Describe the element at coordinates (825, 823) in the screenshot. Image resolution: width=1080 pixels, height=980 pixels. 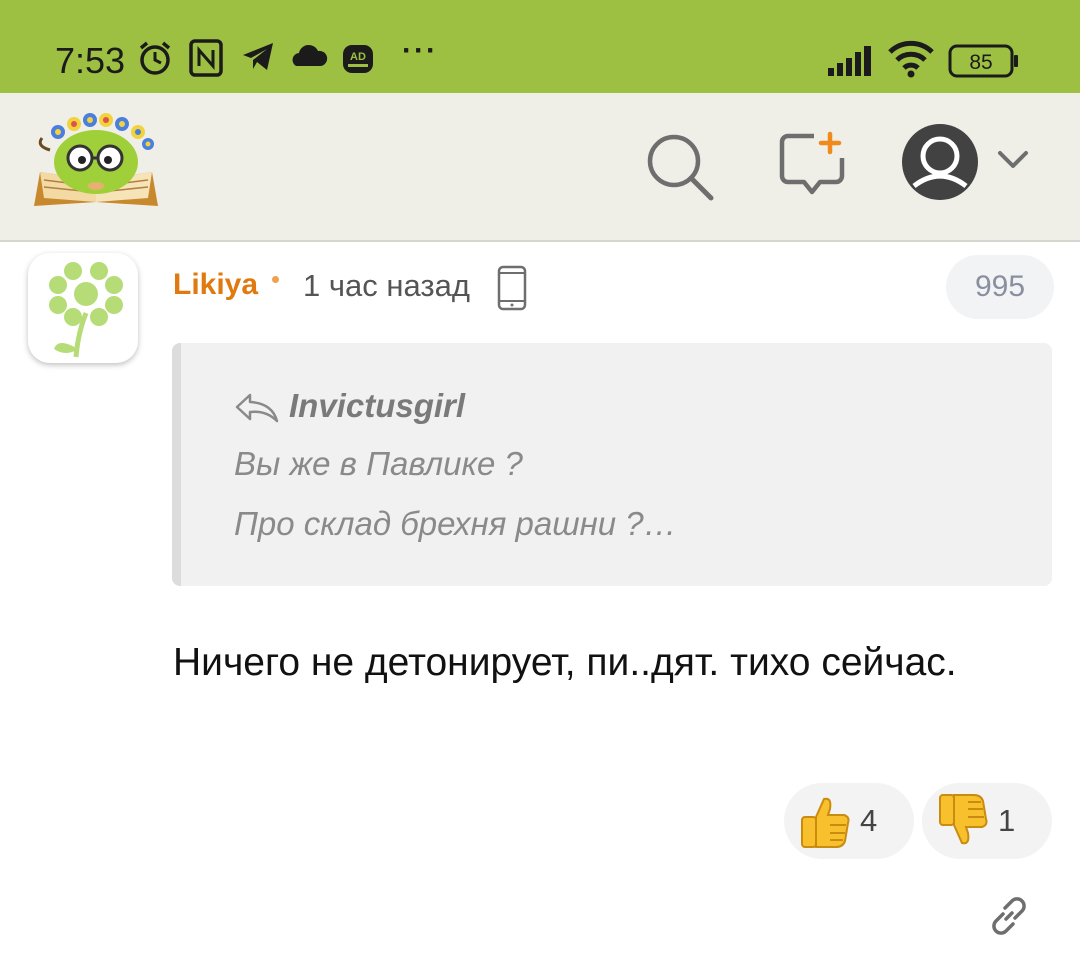
I see `thumbs-up-icon` at that location.